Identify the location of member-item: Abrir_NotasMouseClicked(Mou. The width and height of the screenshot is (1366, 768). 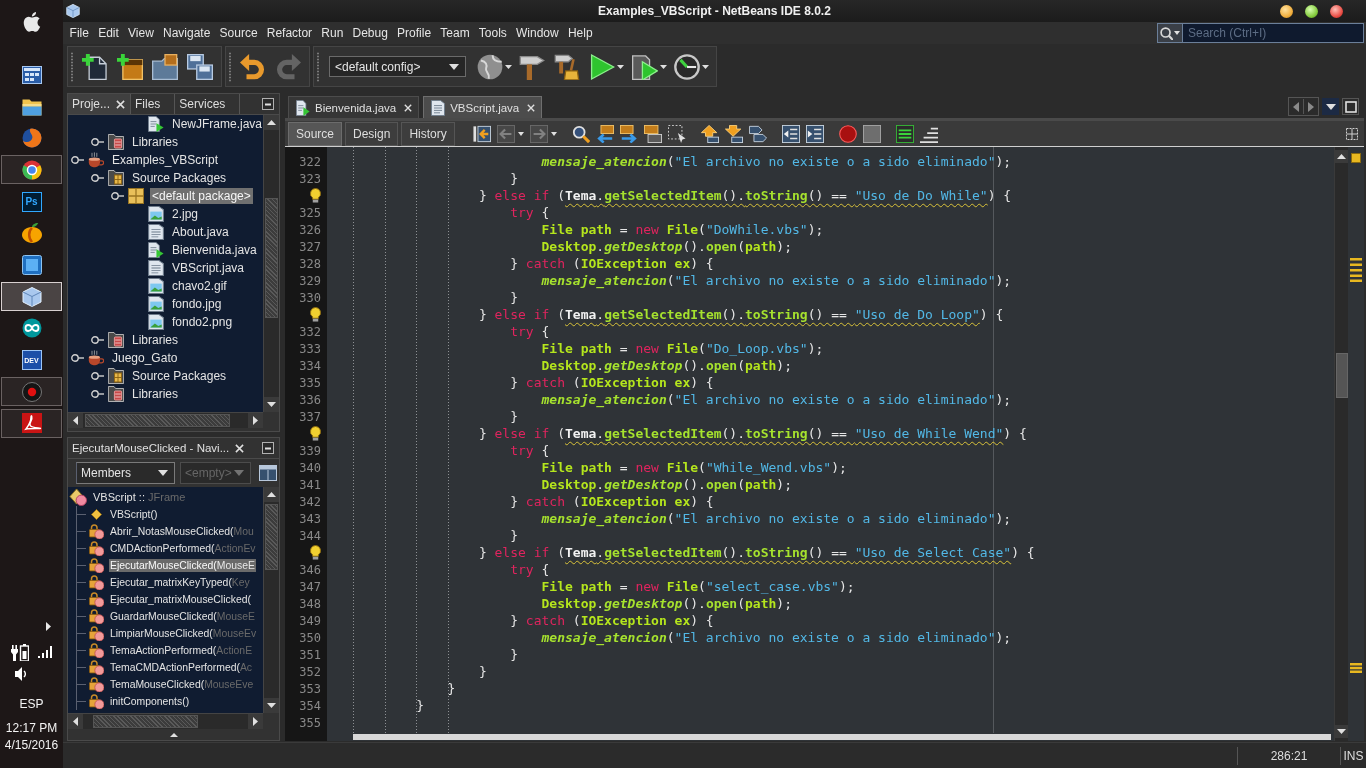
(182, 531).